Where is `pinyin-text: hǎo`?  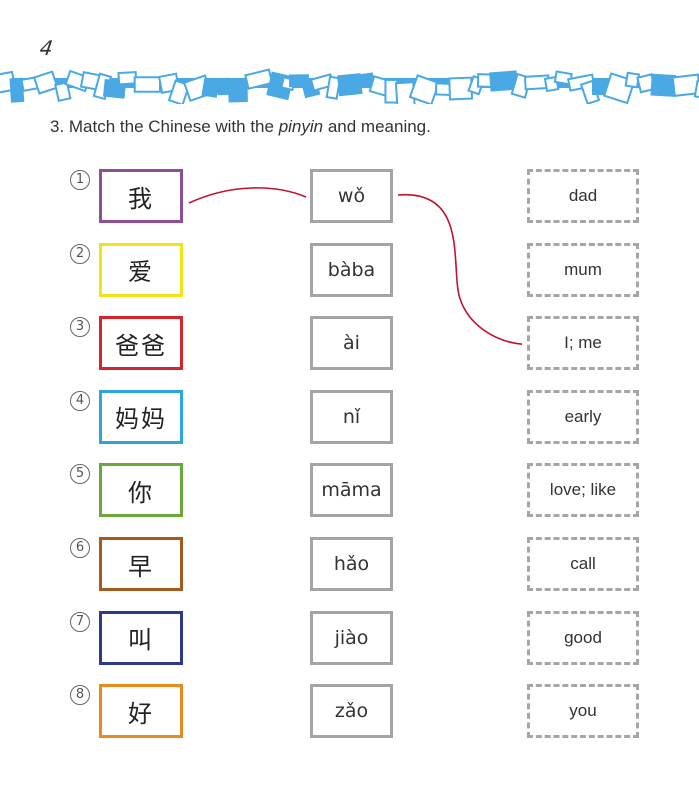 pinyin-text: hǎo is located at coordinates (351, 564).